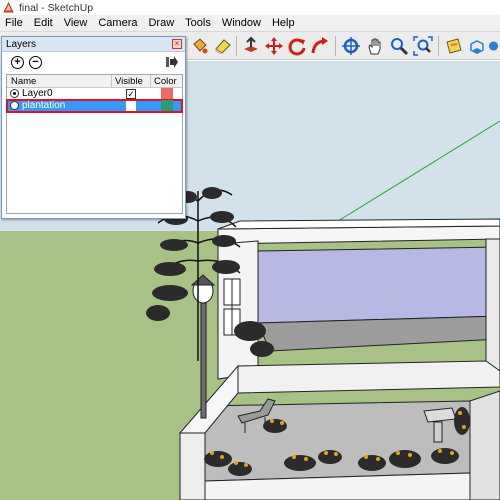 The image size is (500, 500). What do you see at coordinates (35, 62) in the screenshot?
I see `delete-layer-icon: −` at bounding box center [35, 62].